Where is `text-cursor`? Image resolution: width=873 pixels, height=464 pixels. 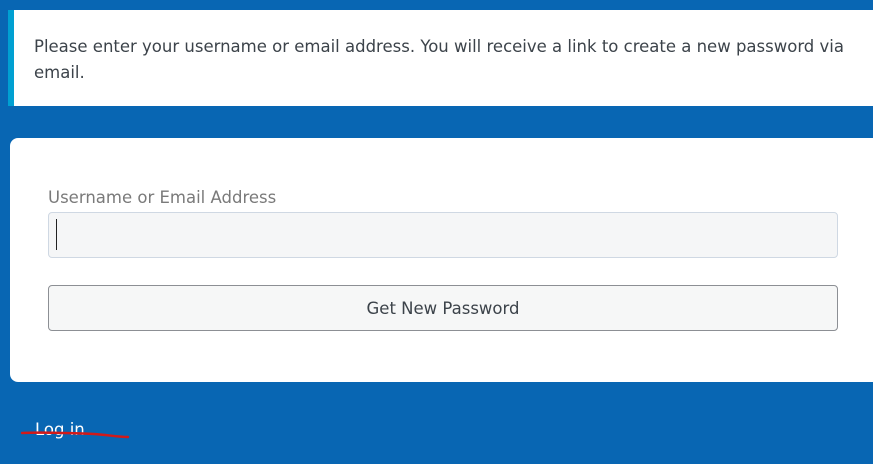 text-cursor is located at coordinates (56, 234).